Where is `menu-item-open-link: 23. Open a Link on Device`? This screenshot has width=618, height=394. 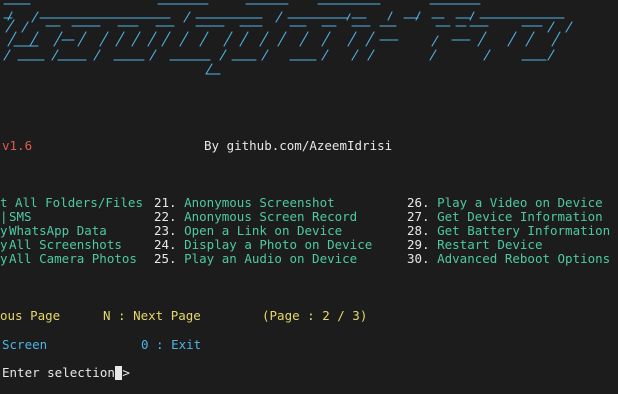
menu-item-open-link: 23. Open a Link on Device is located at coordinates (248, 231).